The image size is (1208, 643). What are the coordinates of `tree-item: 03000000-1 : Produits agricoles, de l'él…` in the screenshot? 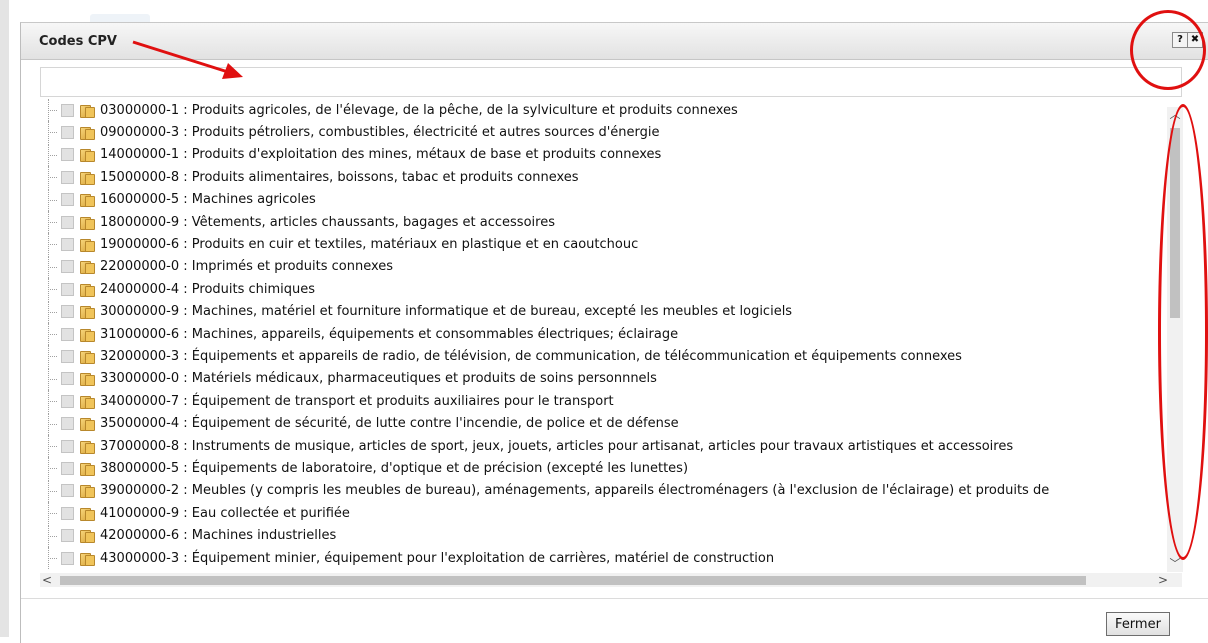 It's located at (390, 110).